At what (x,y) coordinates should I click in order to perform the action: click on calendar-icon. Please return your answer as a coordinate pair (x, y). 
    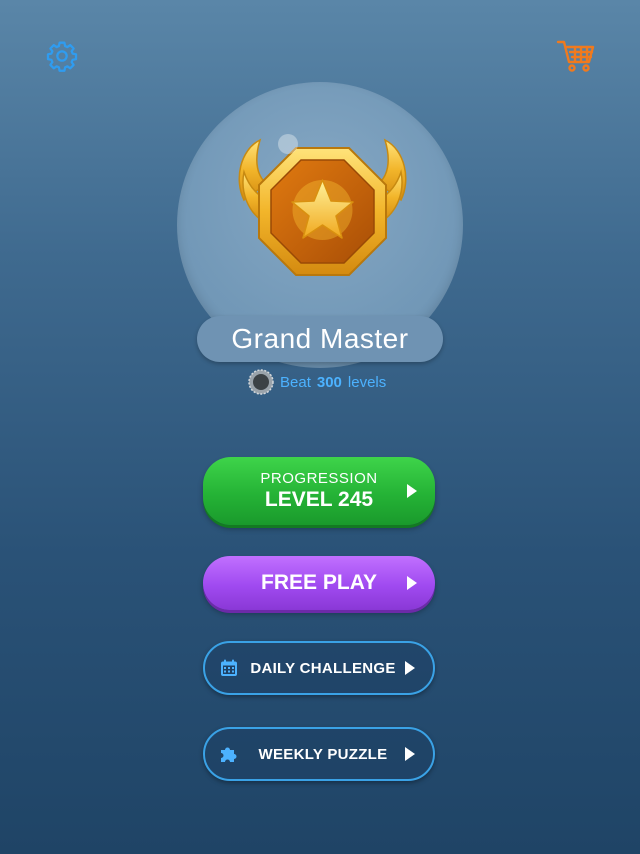
    Looking at the image, I should click on (229, 667).